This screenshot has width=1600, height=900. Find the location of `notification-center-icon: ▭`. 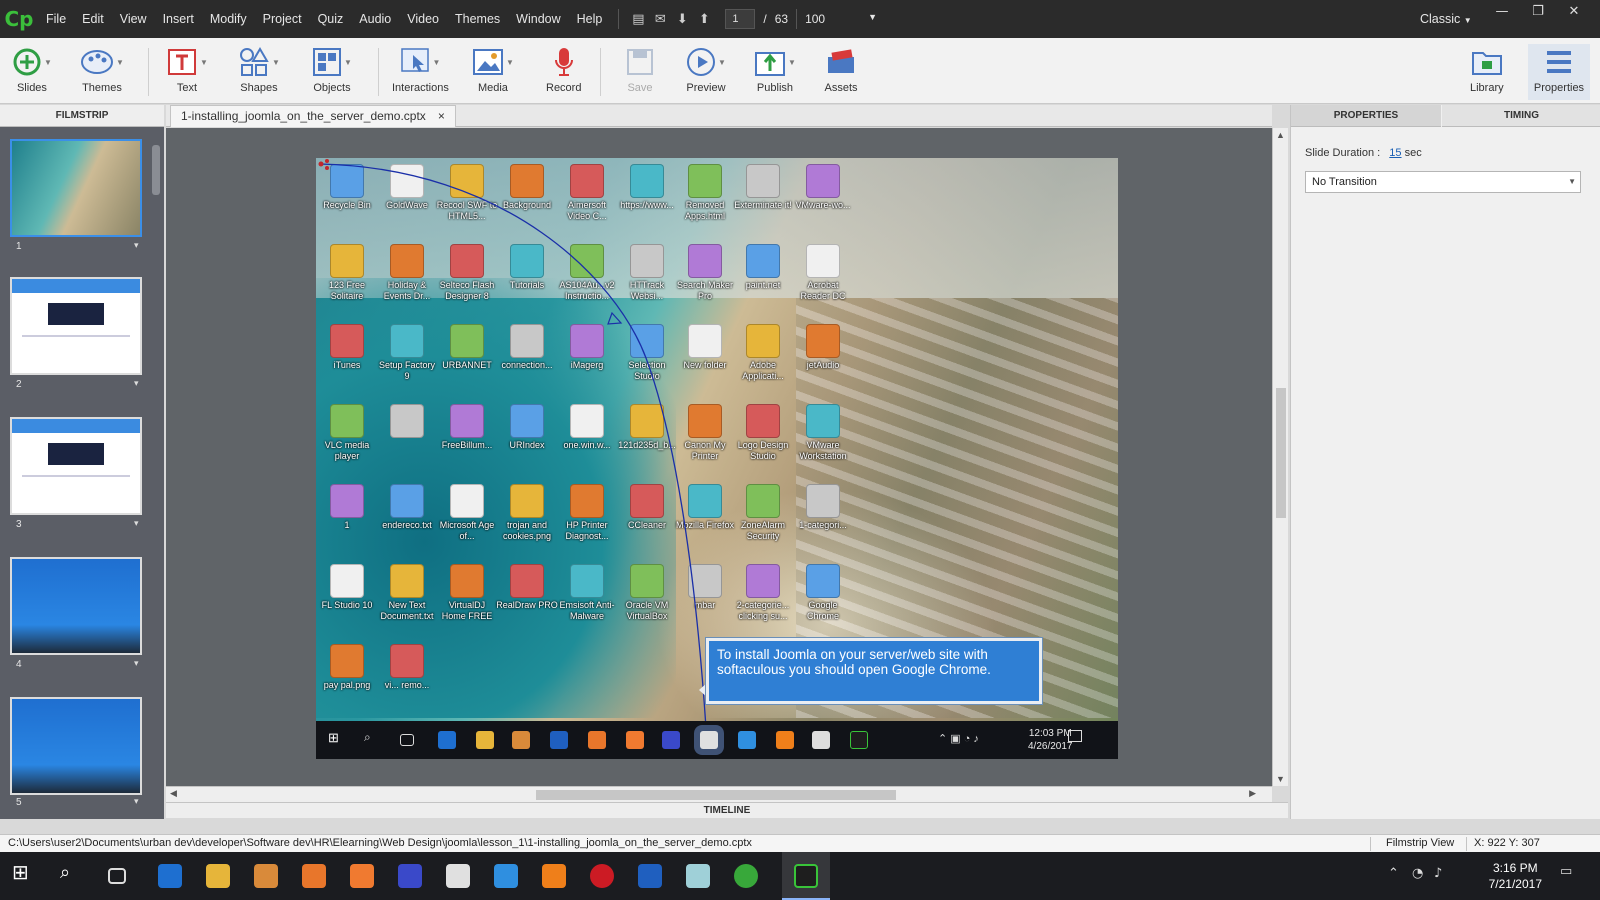

notification-center-icon: ▭ is located at coordinates (1566, 871).